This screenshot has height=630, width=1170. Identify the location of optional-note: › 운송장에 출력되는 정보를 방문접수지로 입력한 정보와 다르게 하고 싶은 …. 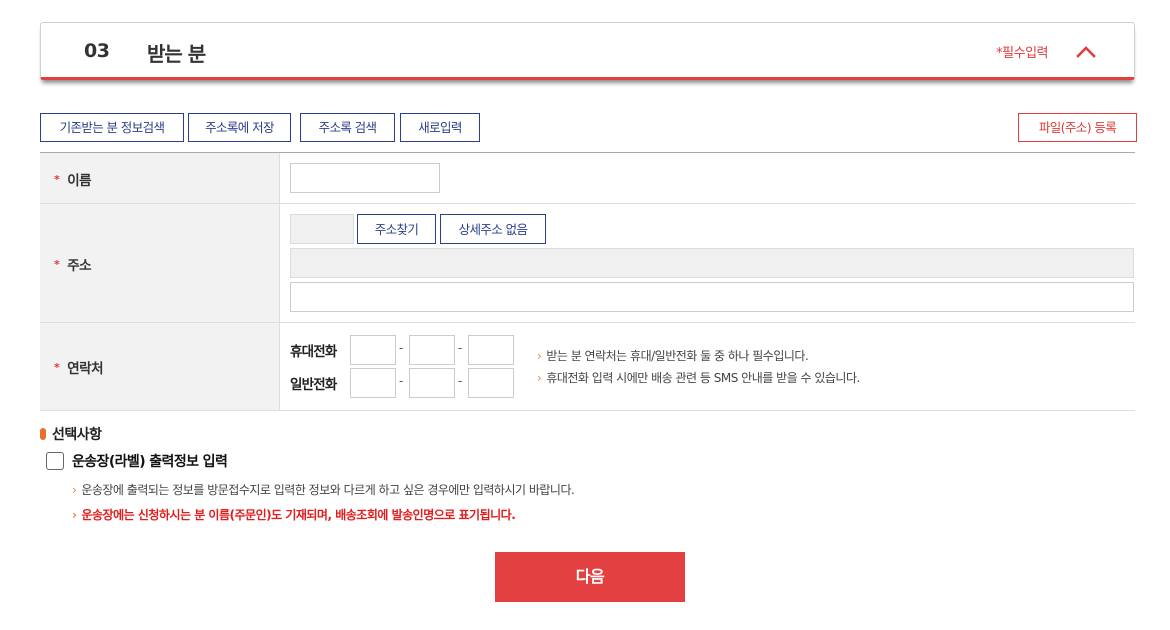
(323, 490).